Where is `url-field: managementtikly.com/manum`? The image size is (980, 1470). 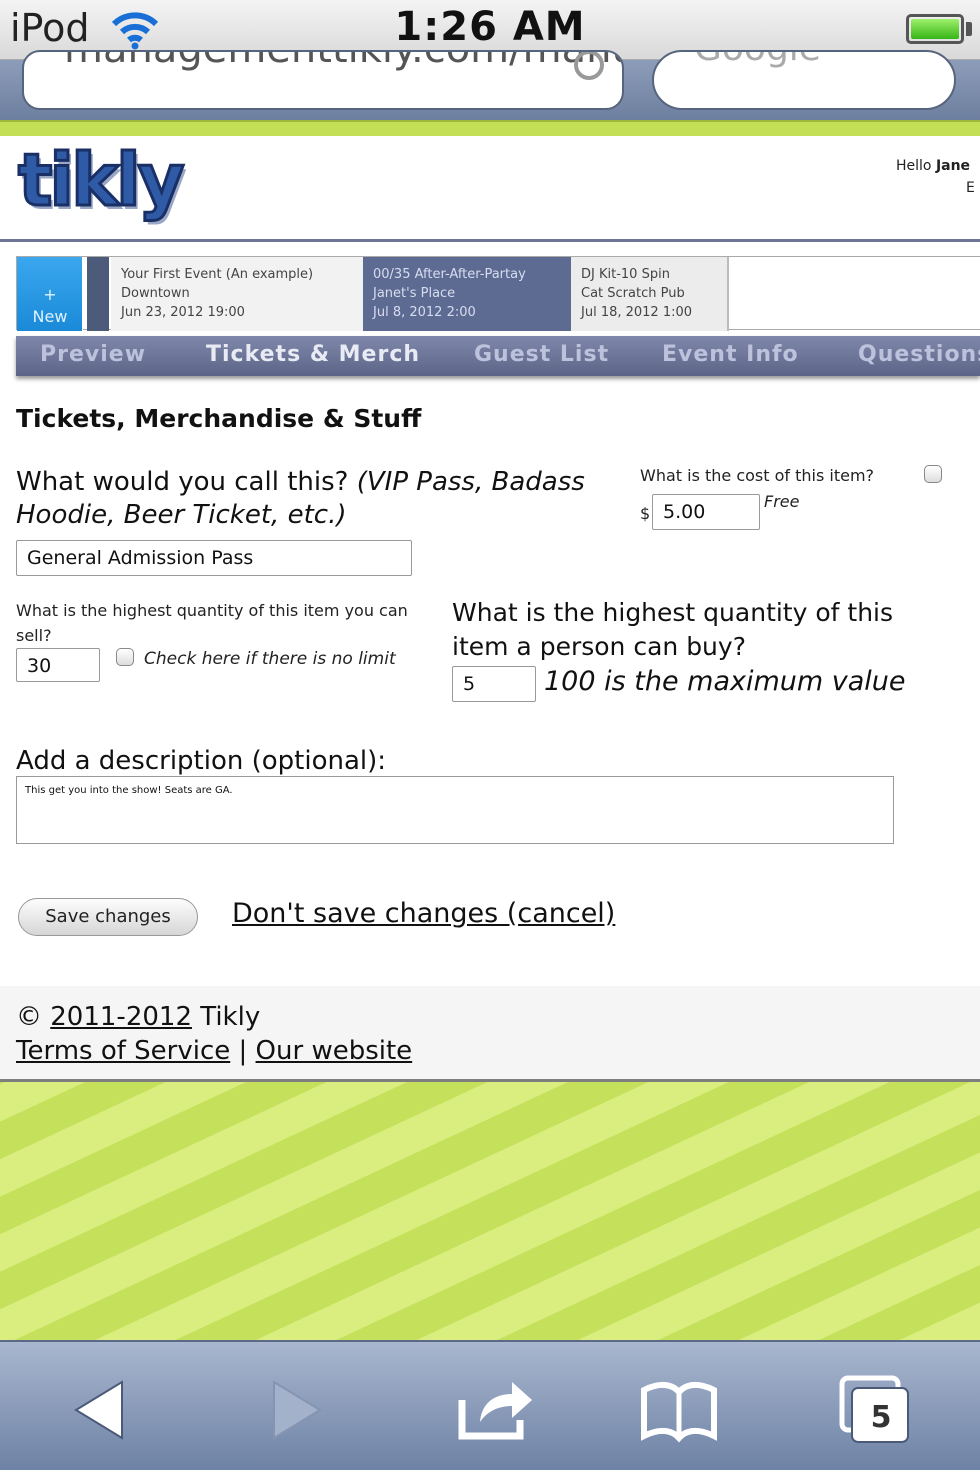
url-field: managementtikly.com/manum is located at coordinates (323, 80).